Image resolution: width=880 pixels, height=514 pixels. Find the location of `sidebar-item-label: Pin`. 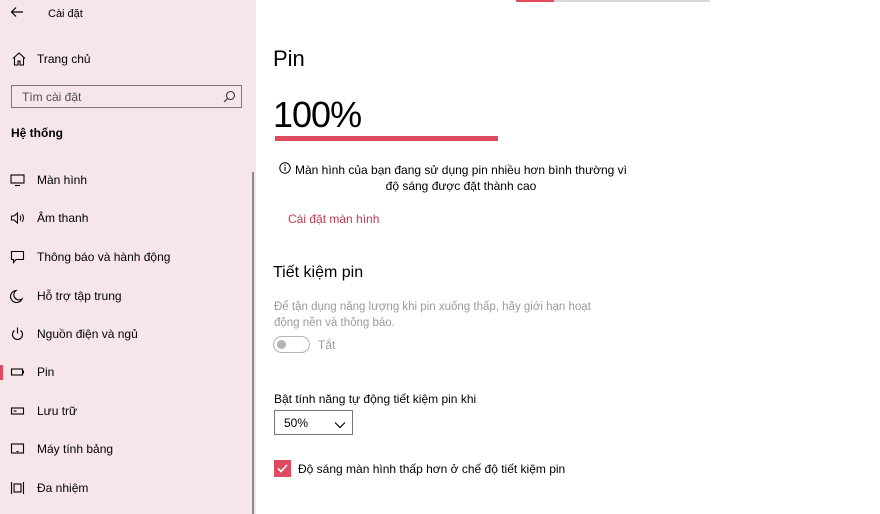

sidebar-item-label: Pin is located at coordinates (46, 372).